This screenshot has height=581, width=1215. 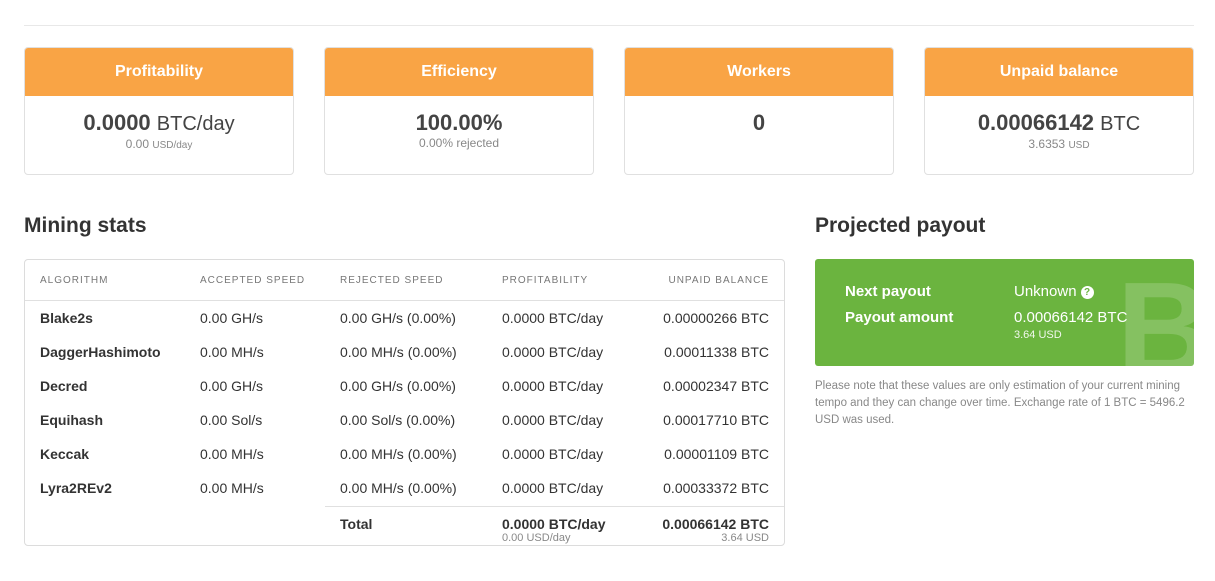 What do you see at coordinates (745, 538) in the screenshot?
I see `total-unpaid-balance-usd: 3.64 USD` at bounding box center [745, 538].